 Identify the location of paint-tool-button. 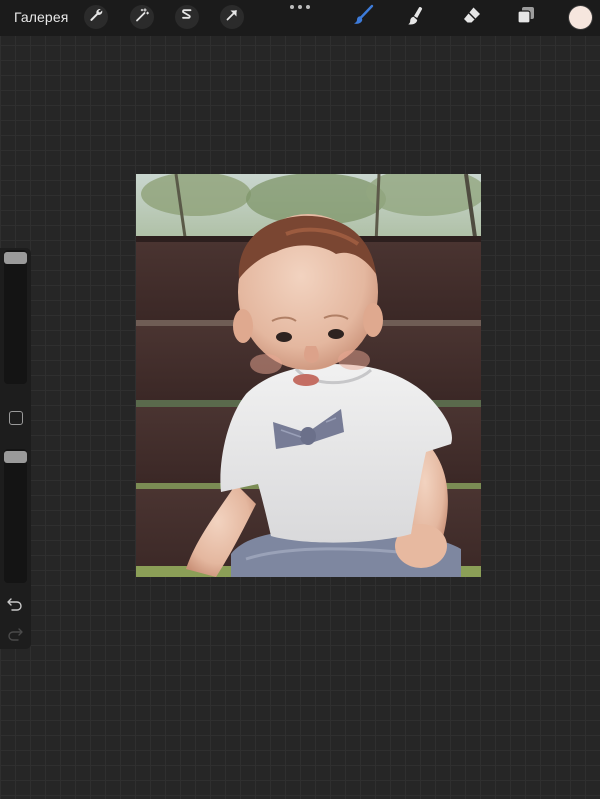
(363, 17).